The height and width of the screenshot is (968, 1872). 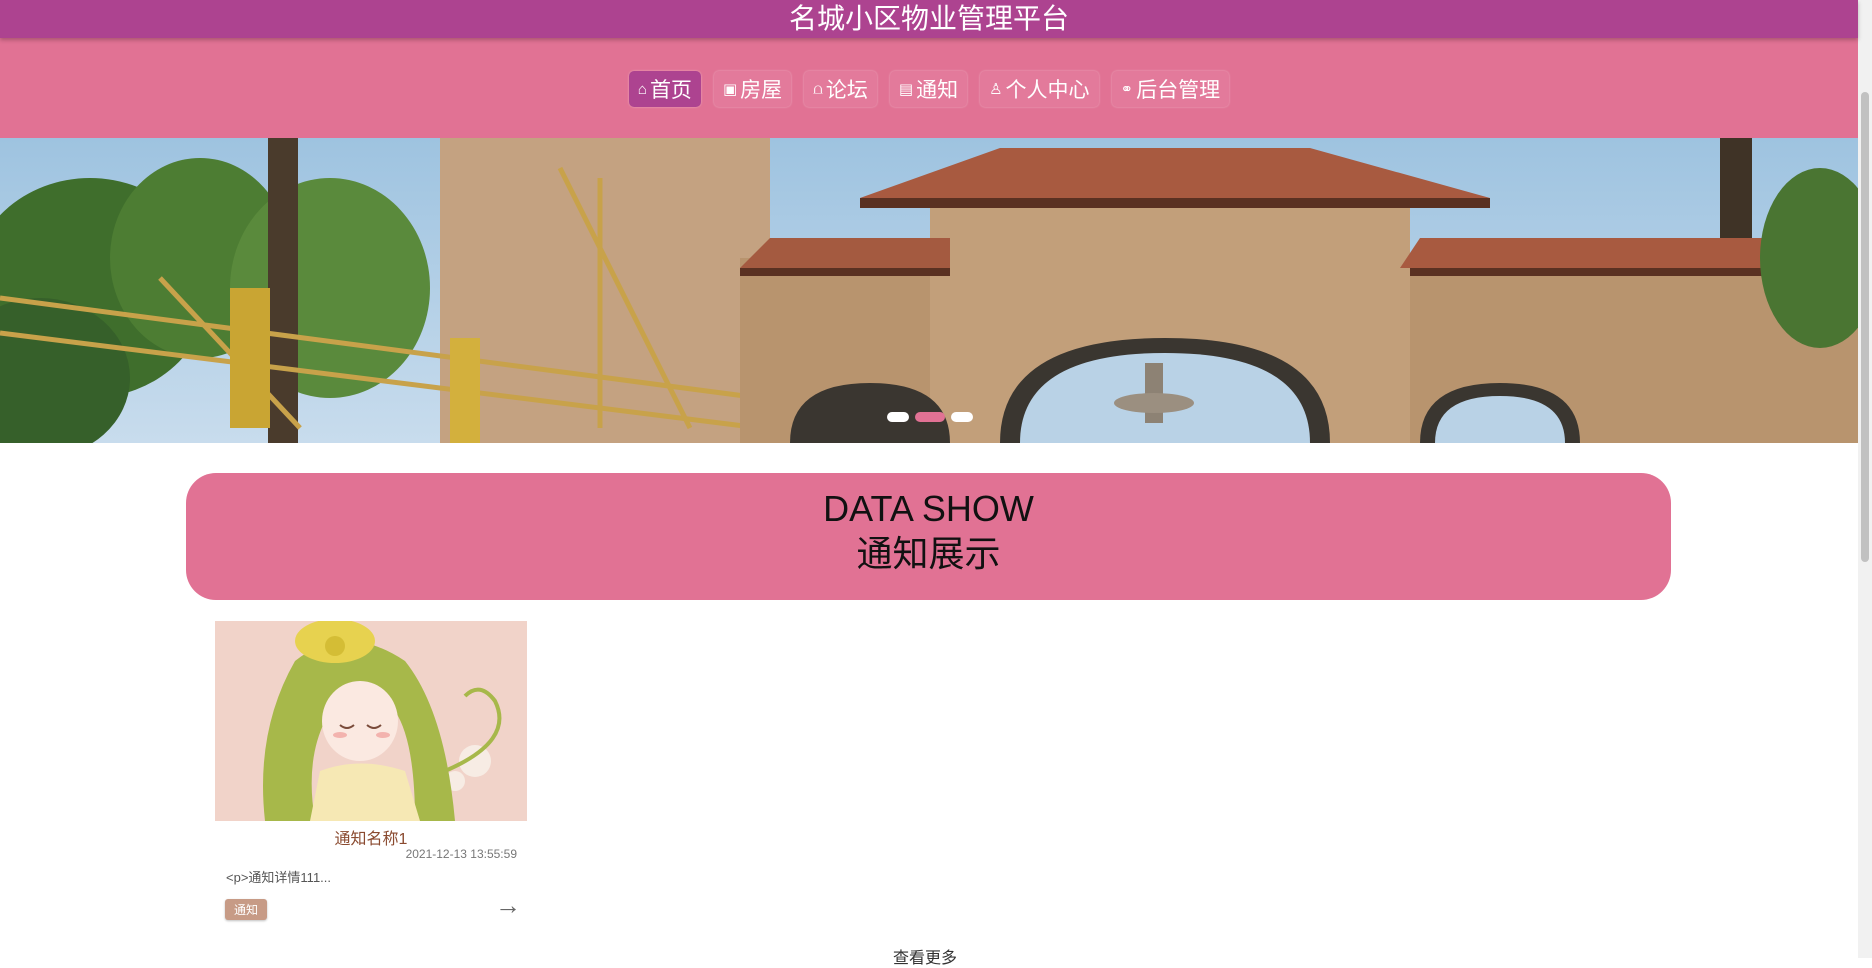 What do you see at coordinates (461, 854) in the screenshot?
I see `notice-time: 2021-12-13 13:55:59` at bounding box center [461, 854].